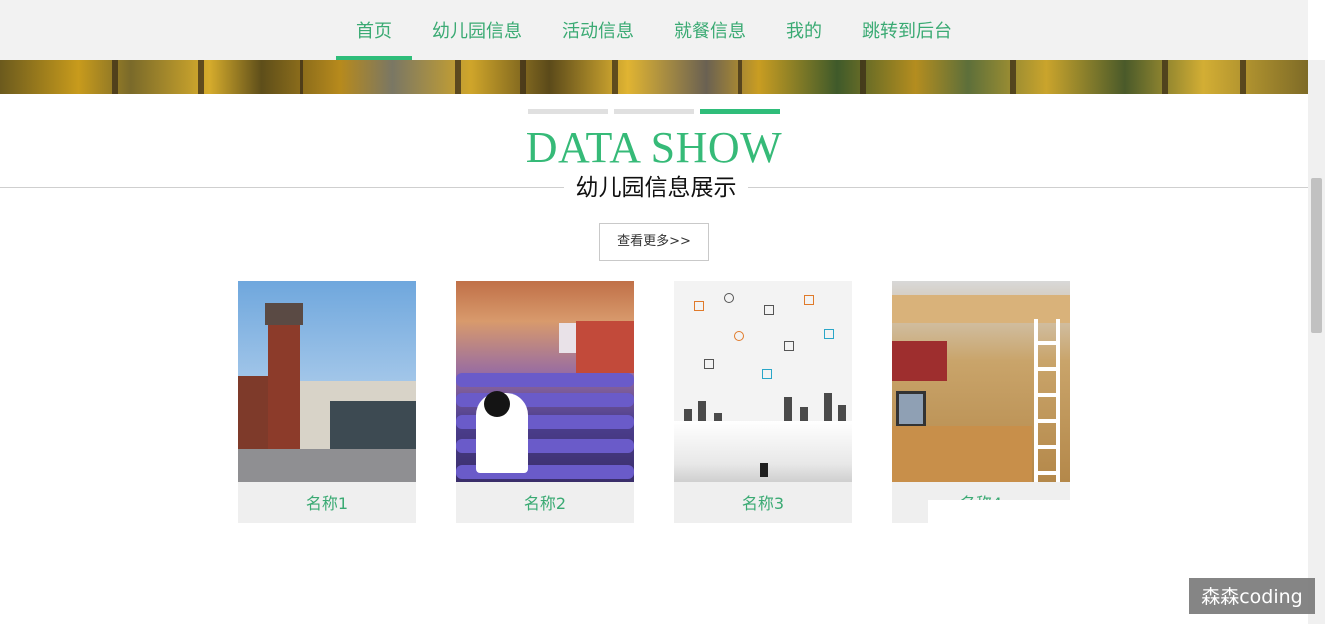  What do you see at coordinates (327, 503) in the screenshot?
I see `card-name: 名称1` at bounding box center [327, 503].